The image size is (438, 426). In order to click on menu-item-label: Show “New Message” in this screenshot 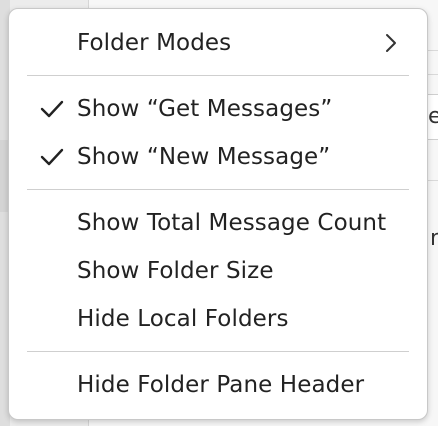, I will do `click(204, 157)`.